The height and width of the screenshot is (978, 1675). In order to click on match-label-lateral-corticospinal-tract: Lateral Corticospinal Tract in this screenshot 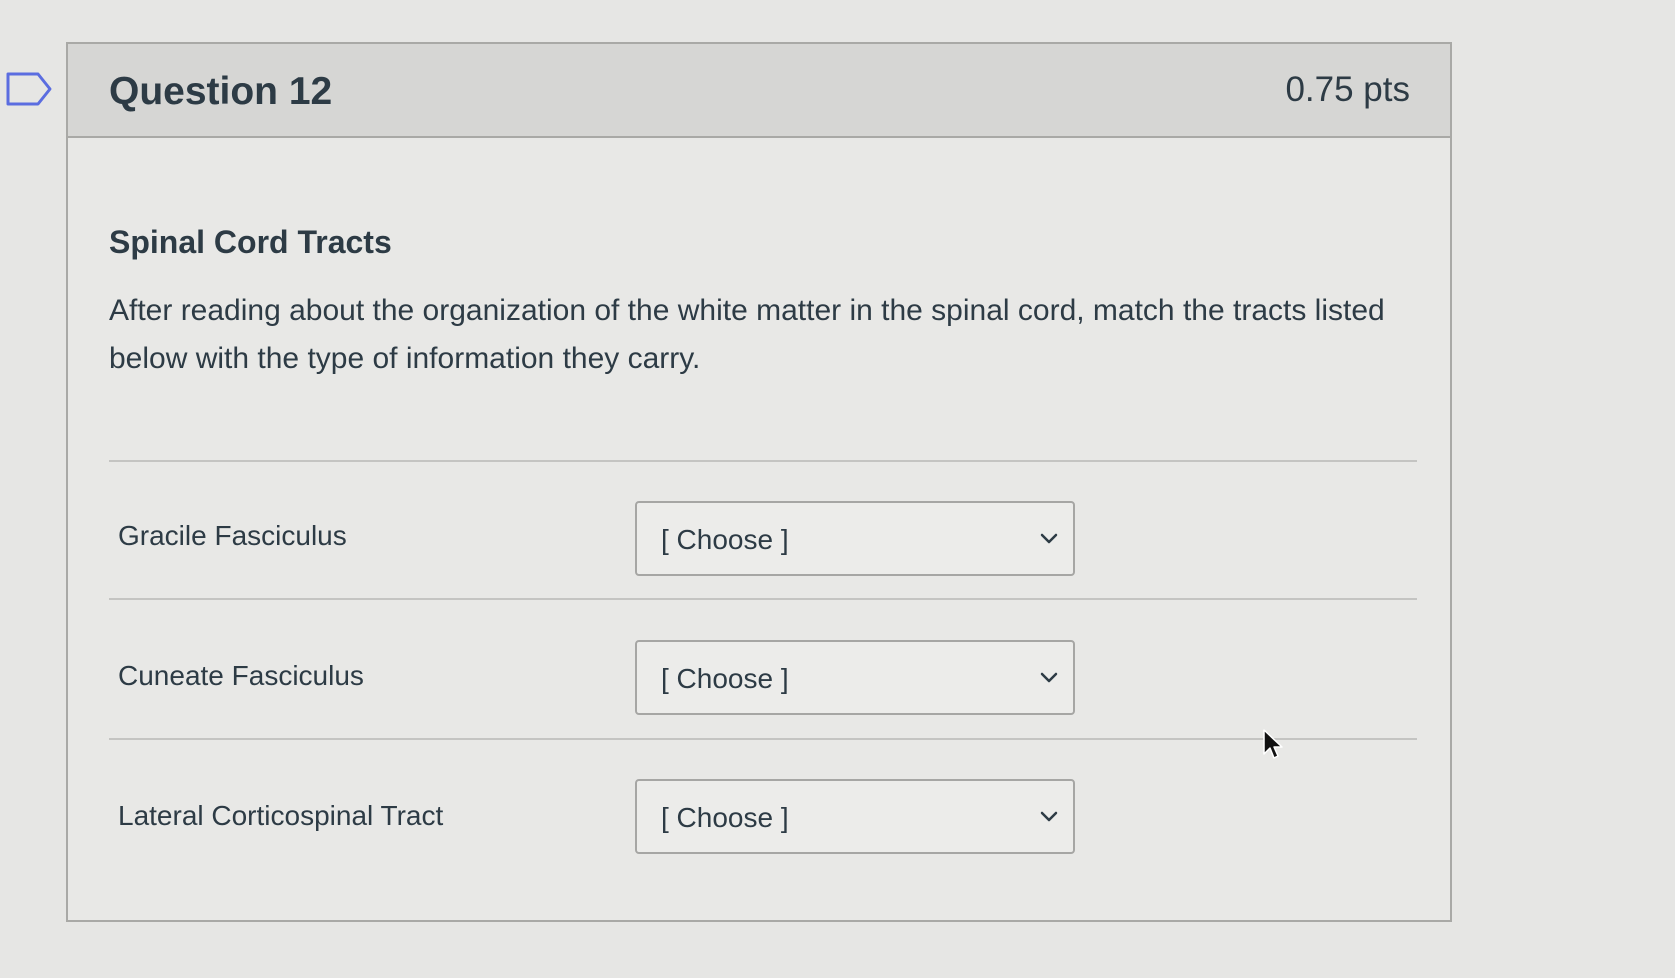, I will do `click(281, 815)`.